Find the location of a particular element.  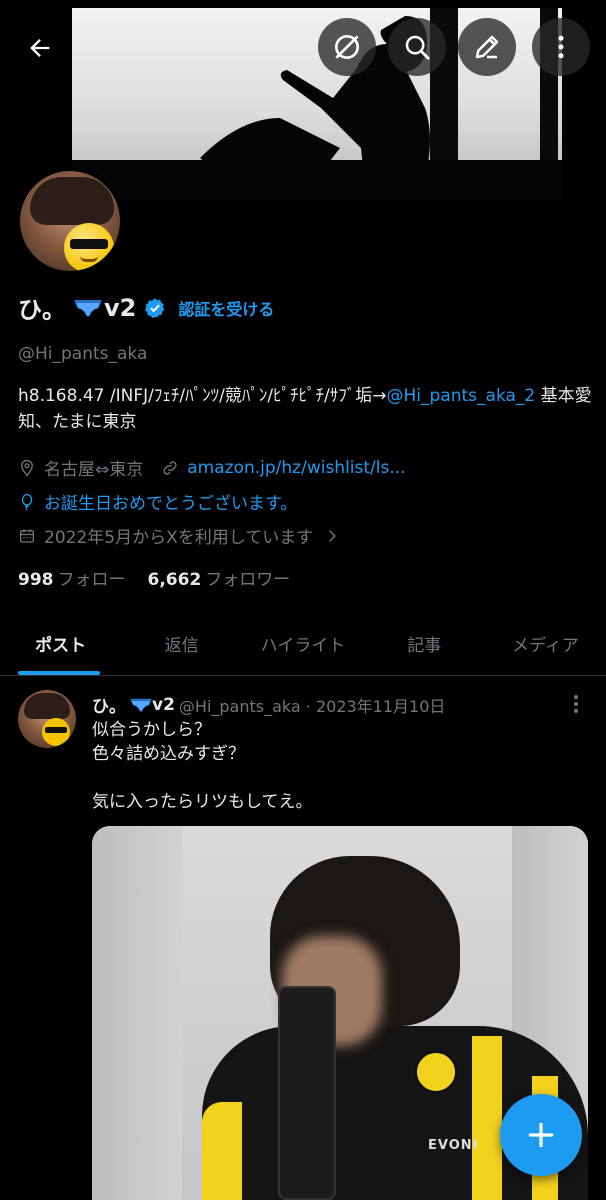

bvb-badge-icon is located at coordinates (436, 1072).